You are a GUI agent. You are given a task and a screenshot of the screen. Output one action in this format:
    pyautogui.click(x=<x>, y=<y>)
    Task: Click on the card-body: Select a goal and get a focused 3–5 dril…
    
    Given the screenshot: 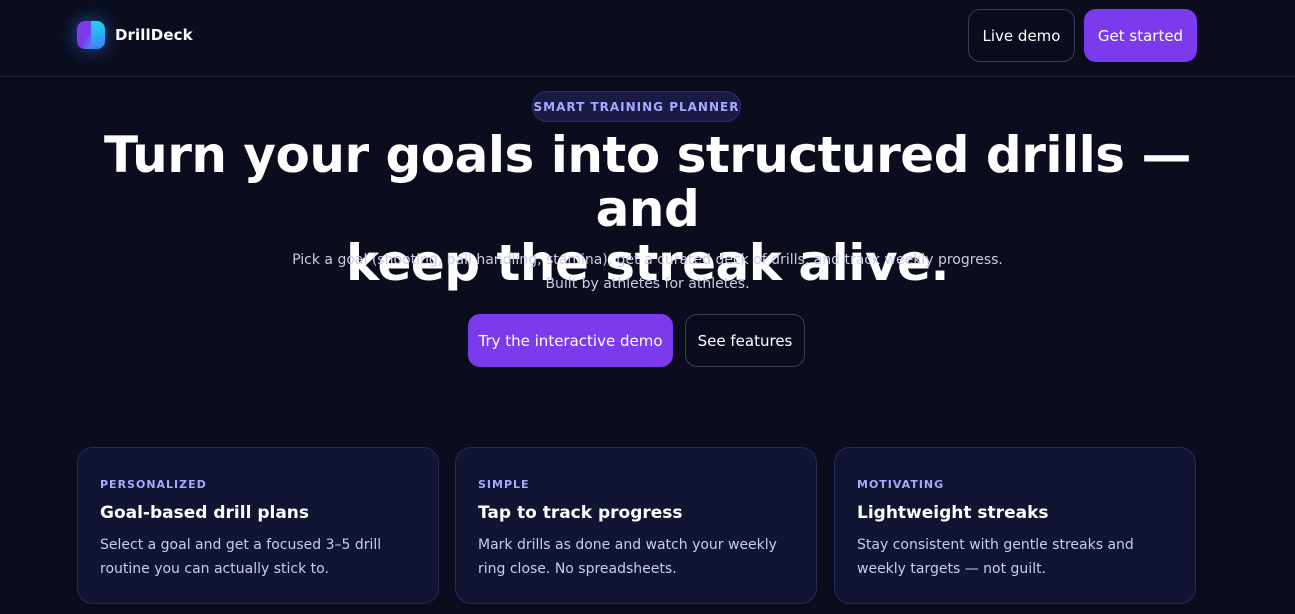 What is the action you would take?
    pyautogui.click(x=241, y=557)
    